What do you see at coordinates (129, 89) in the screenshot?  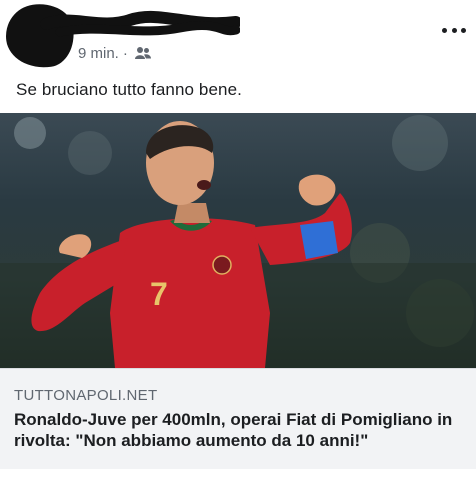 I see `post-message: Se bruciano tutto fanno bene.` at bounding box center [129, 89].